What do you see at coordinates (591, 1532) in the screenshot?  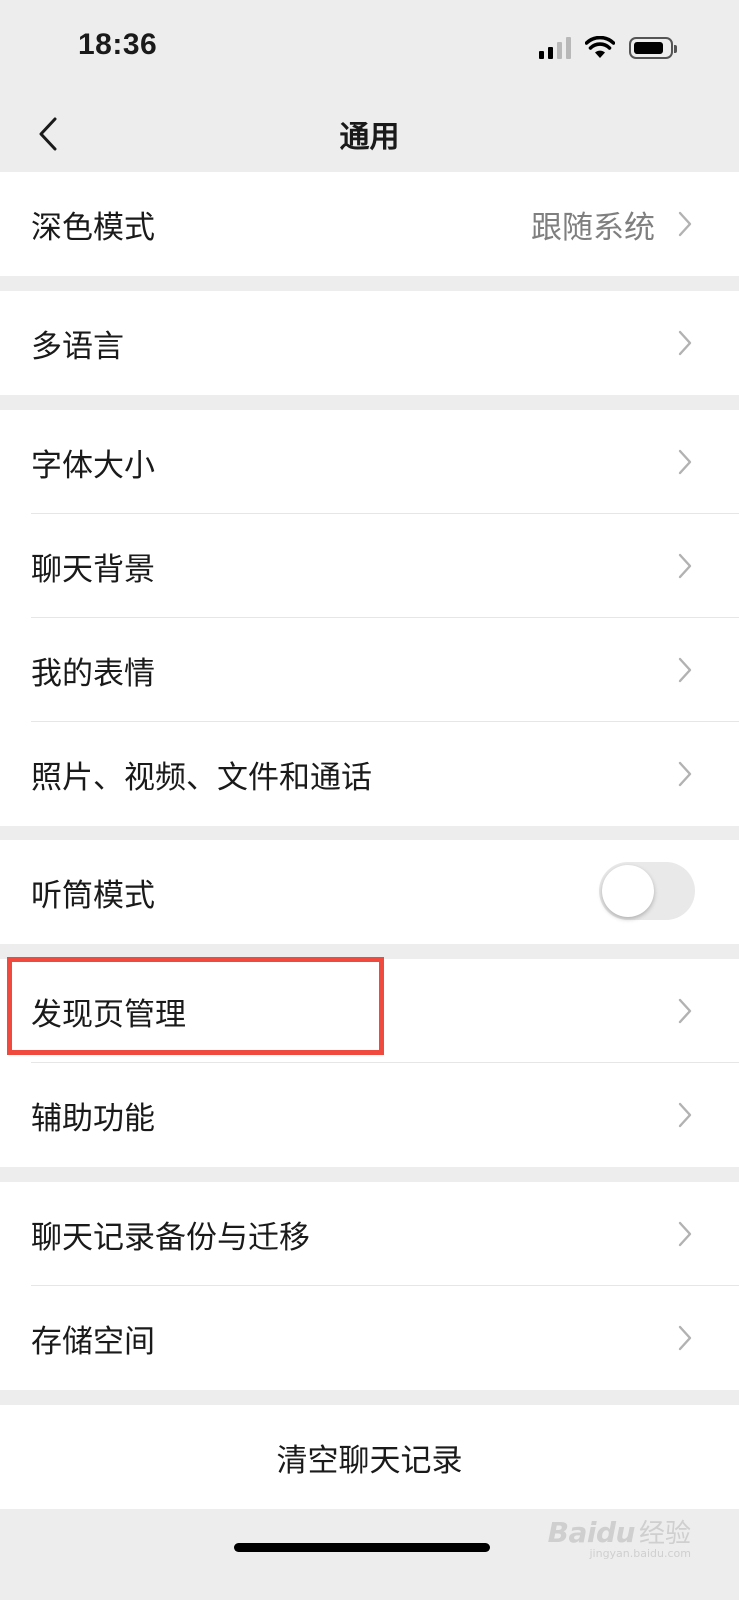 I see `watermark-brand: Baidu` at bounding box center [591, 1532].